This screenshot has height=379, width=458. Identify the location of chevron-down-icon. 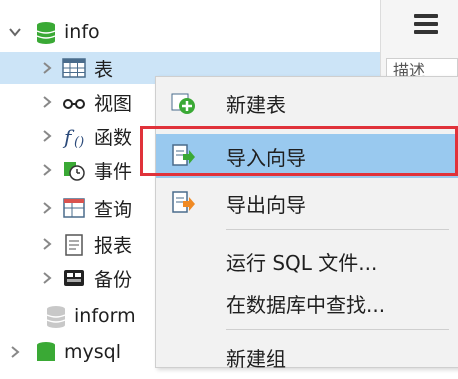
(15, 32).